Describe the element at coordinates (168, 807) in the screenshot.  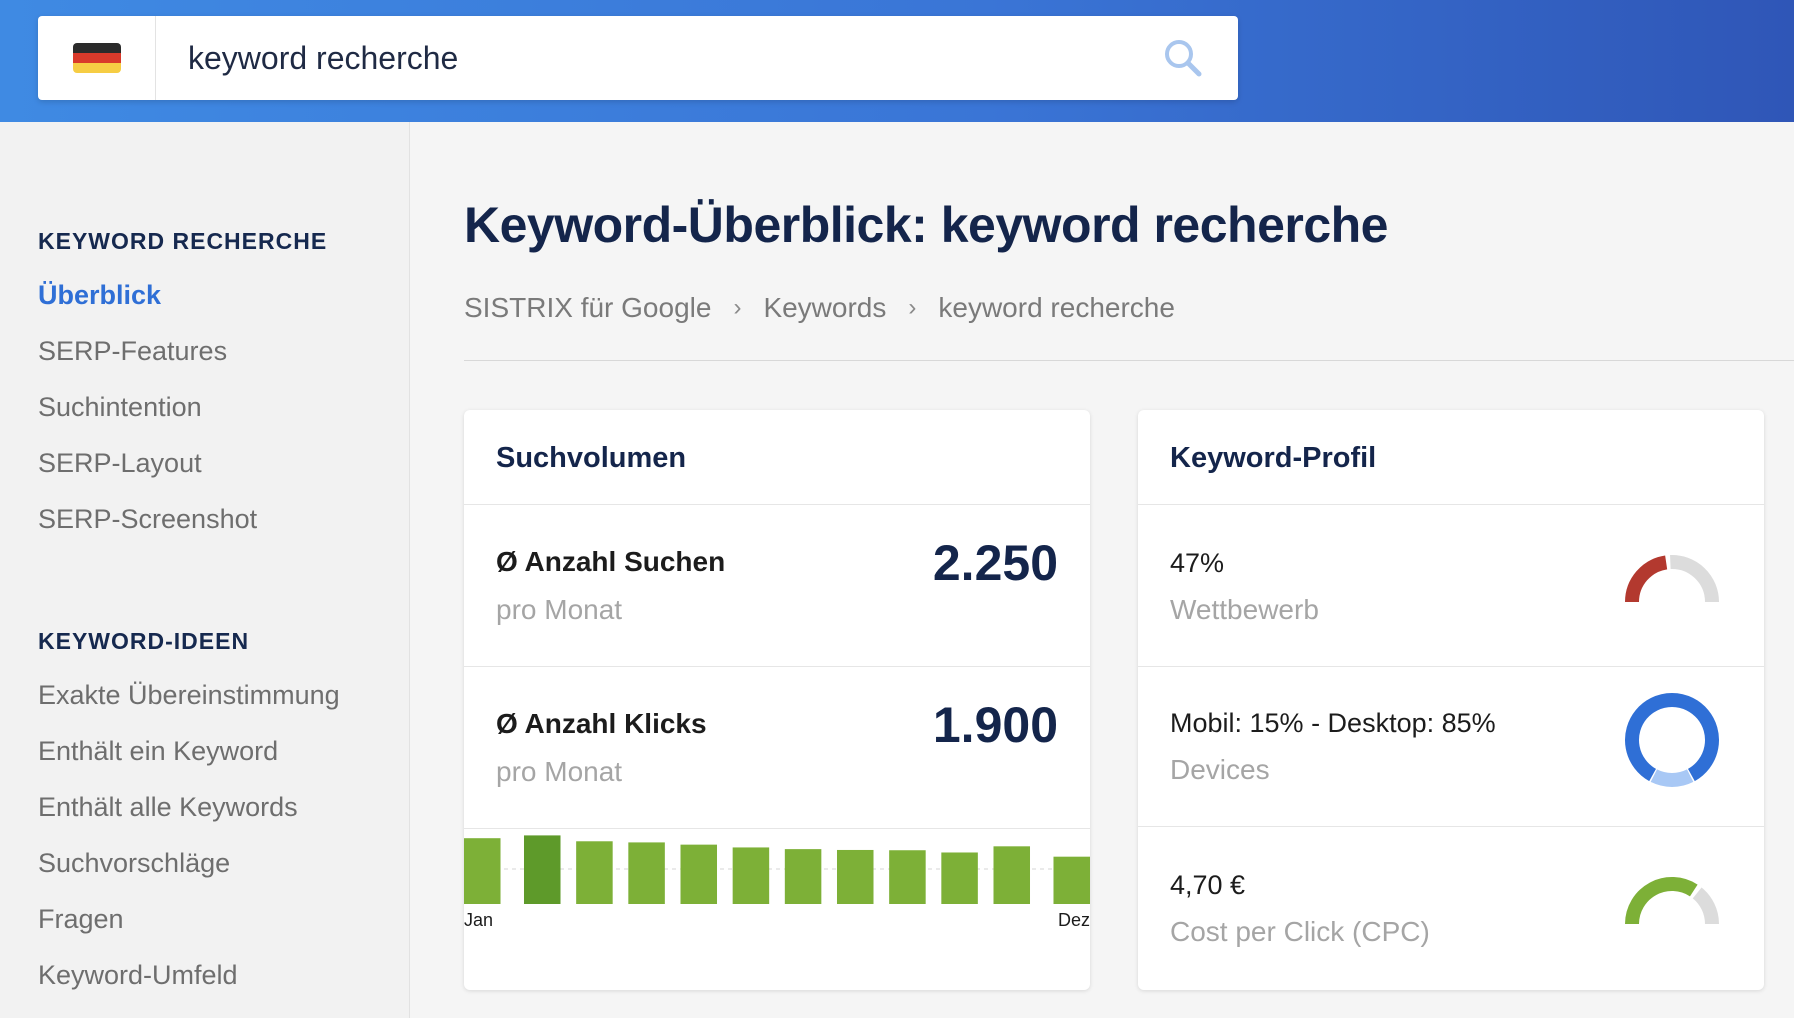
I see `sidebar-item-enthaelt-alle-keywords: Enthält alle Keywords` at that location.